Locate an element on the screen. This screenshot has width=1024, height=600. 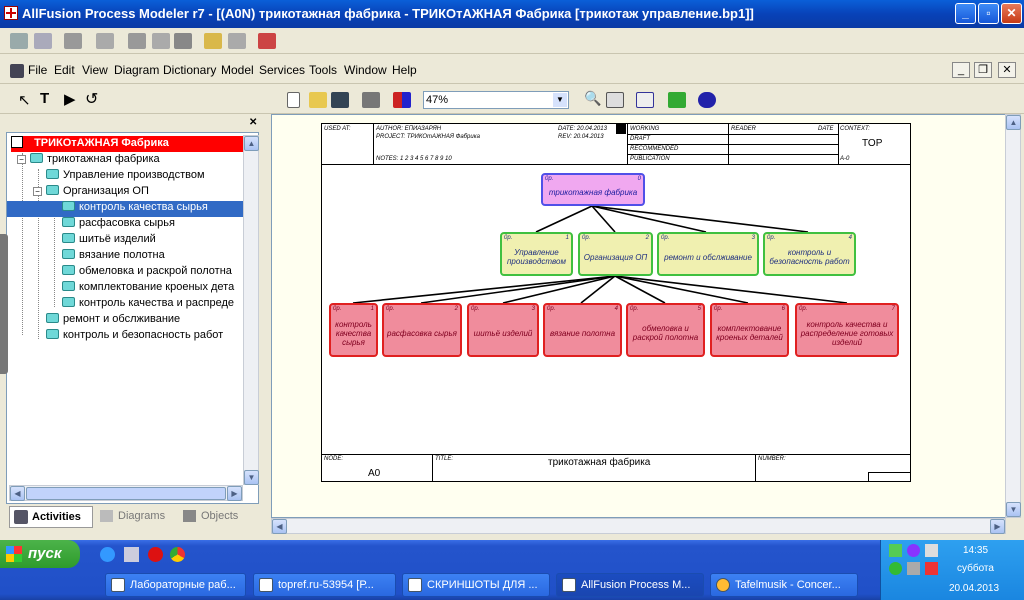
windows-logo-icon is located at coordinates (14, 554).